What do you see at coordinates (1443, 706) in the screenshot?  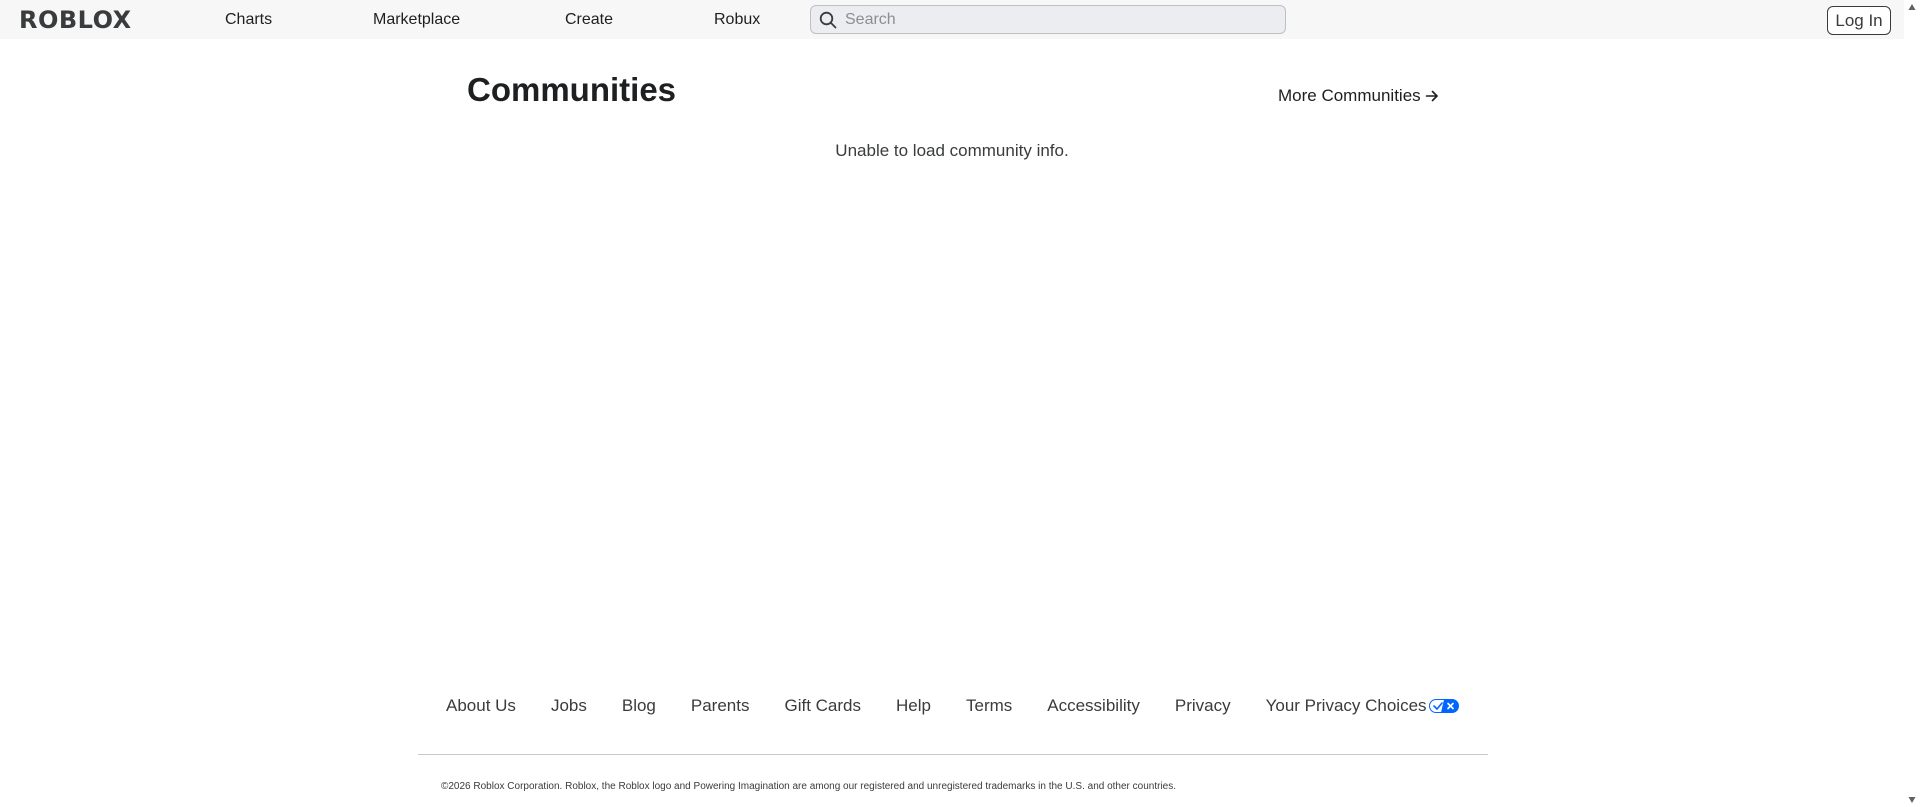 I see `privacy-choices-icon` at bounding box center [1443, 706].